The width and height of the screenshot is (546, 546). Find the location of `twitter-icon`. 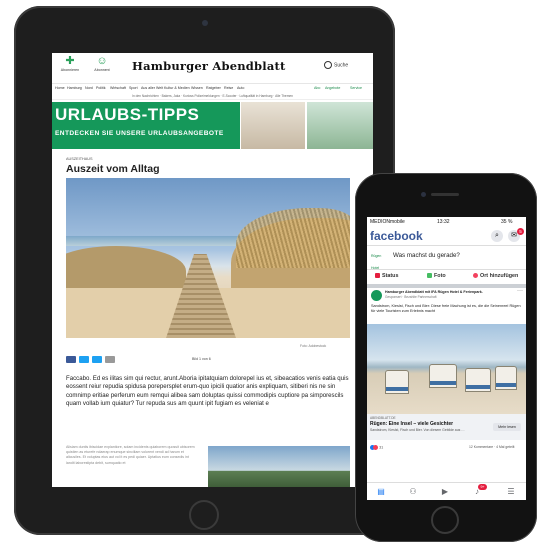

twitter-icon is located at coordinates (84, 359).